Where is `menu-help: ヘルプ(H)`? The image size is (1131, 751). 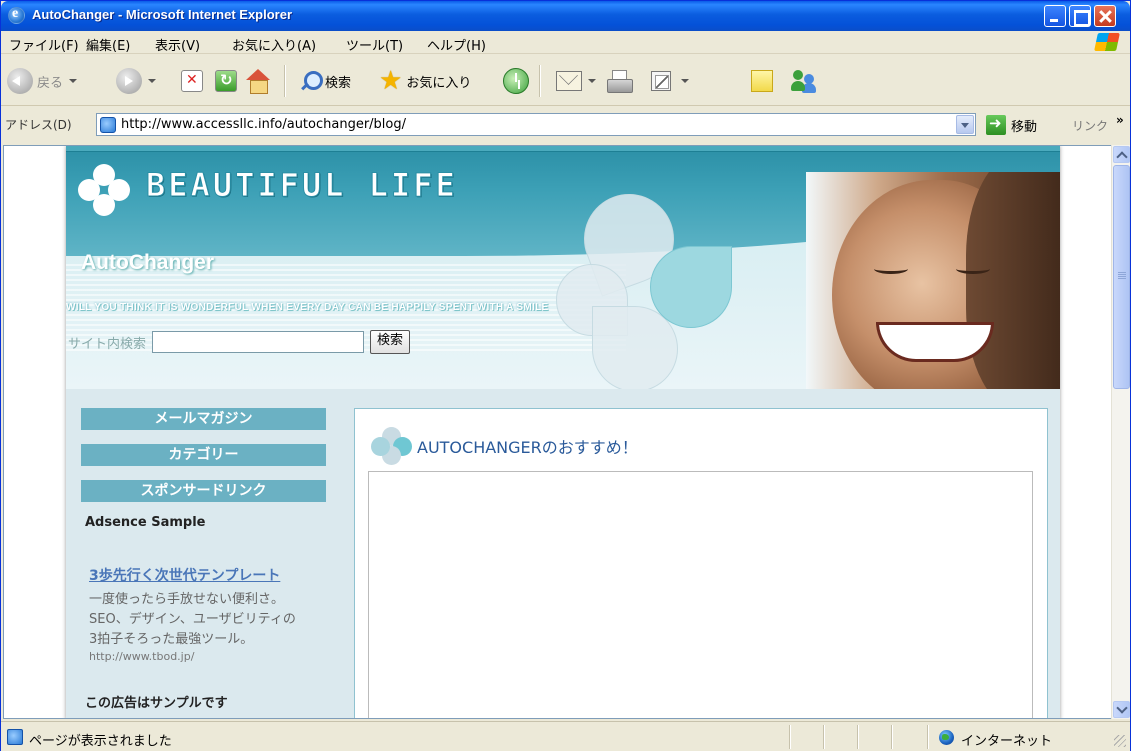
menu-help: ヘルプ(H) is located at coordinates (456, 44).